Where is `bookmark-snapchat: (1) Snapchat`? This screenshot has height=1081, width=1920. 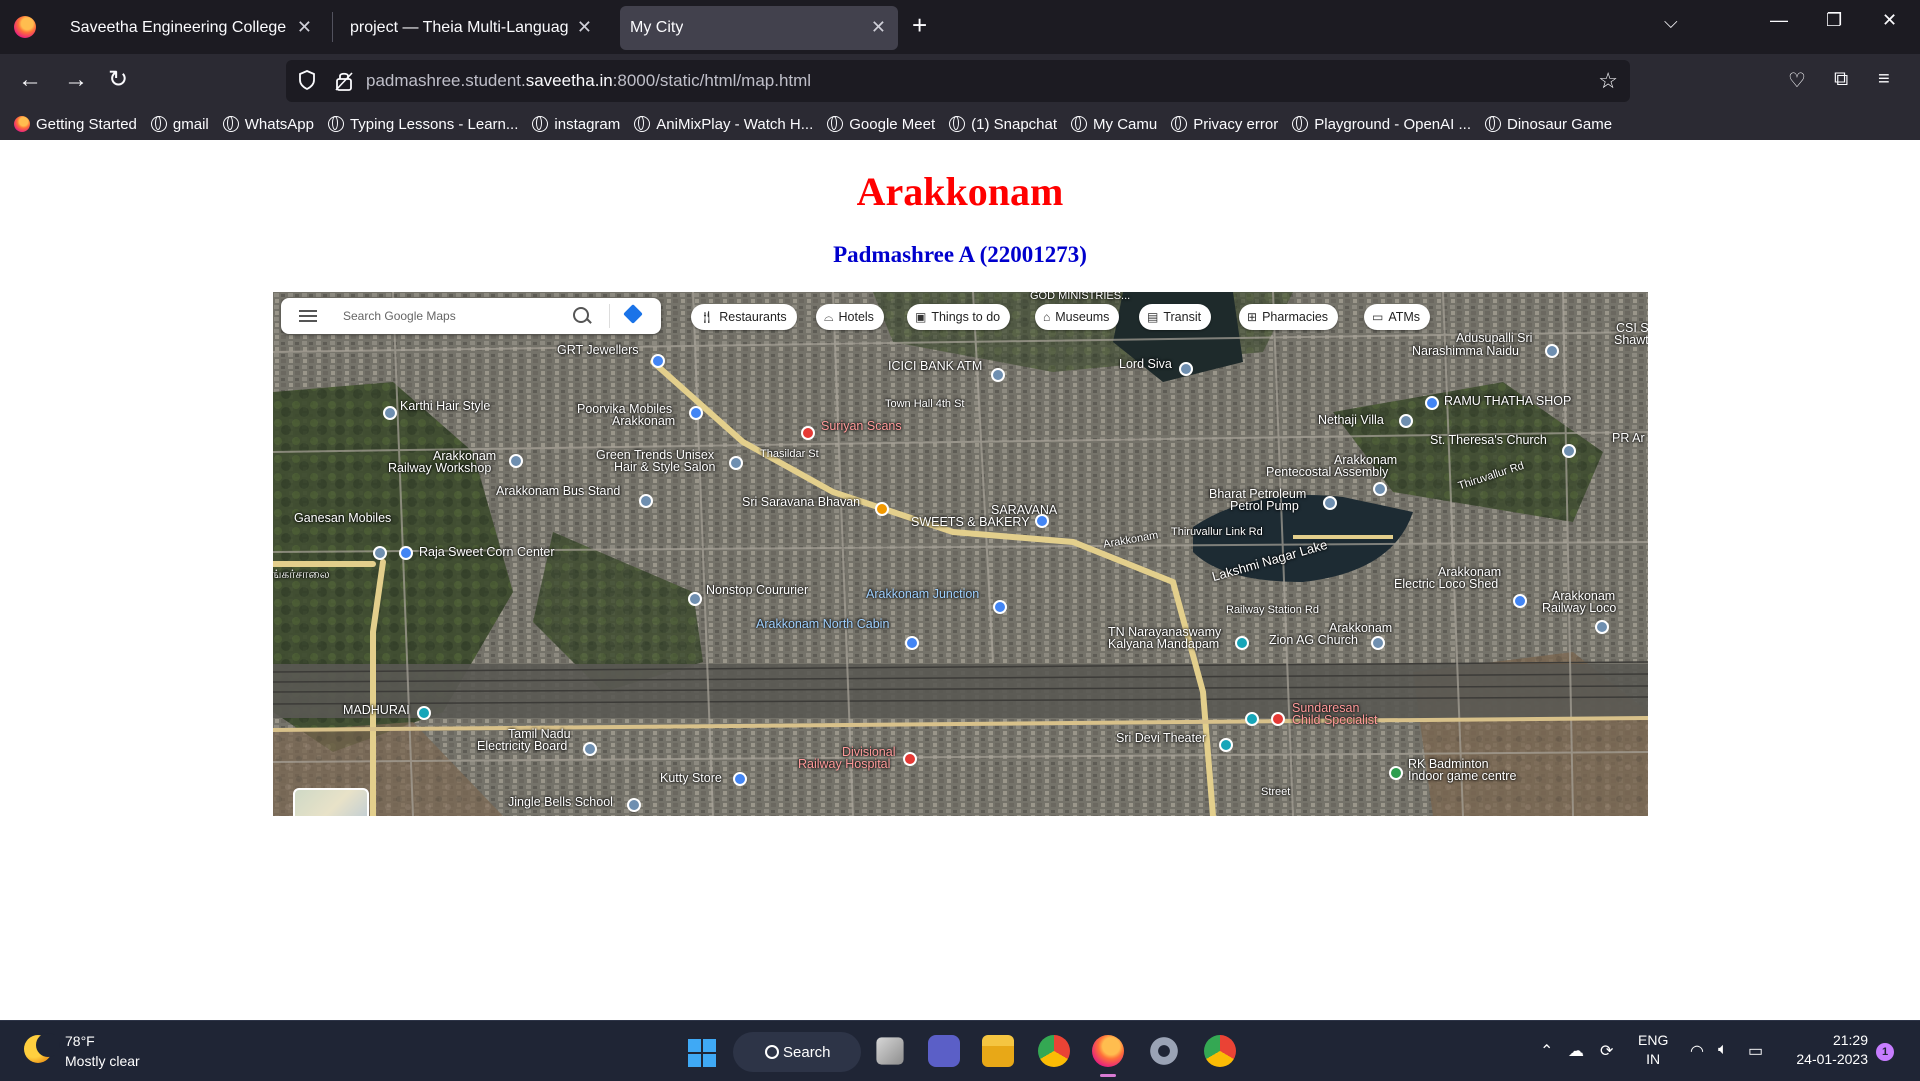 bookmark-snapchat: (1) Snapchat is located at coordinates (1003, 124).